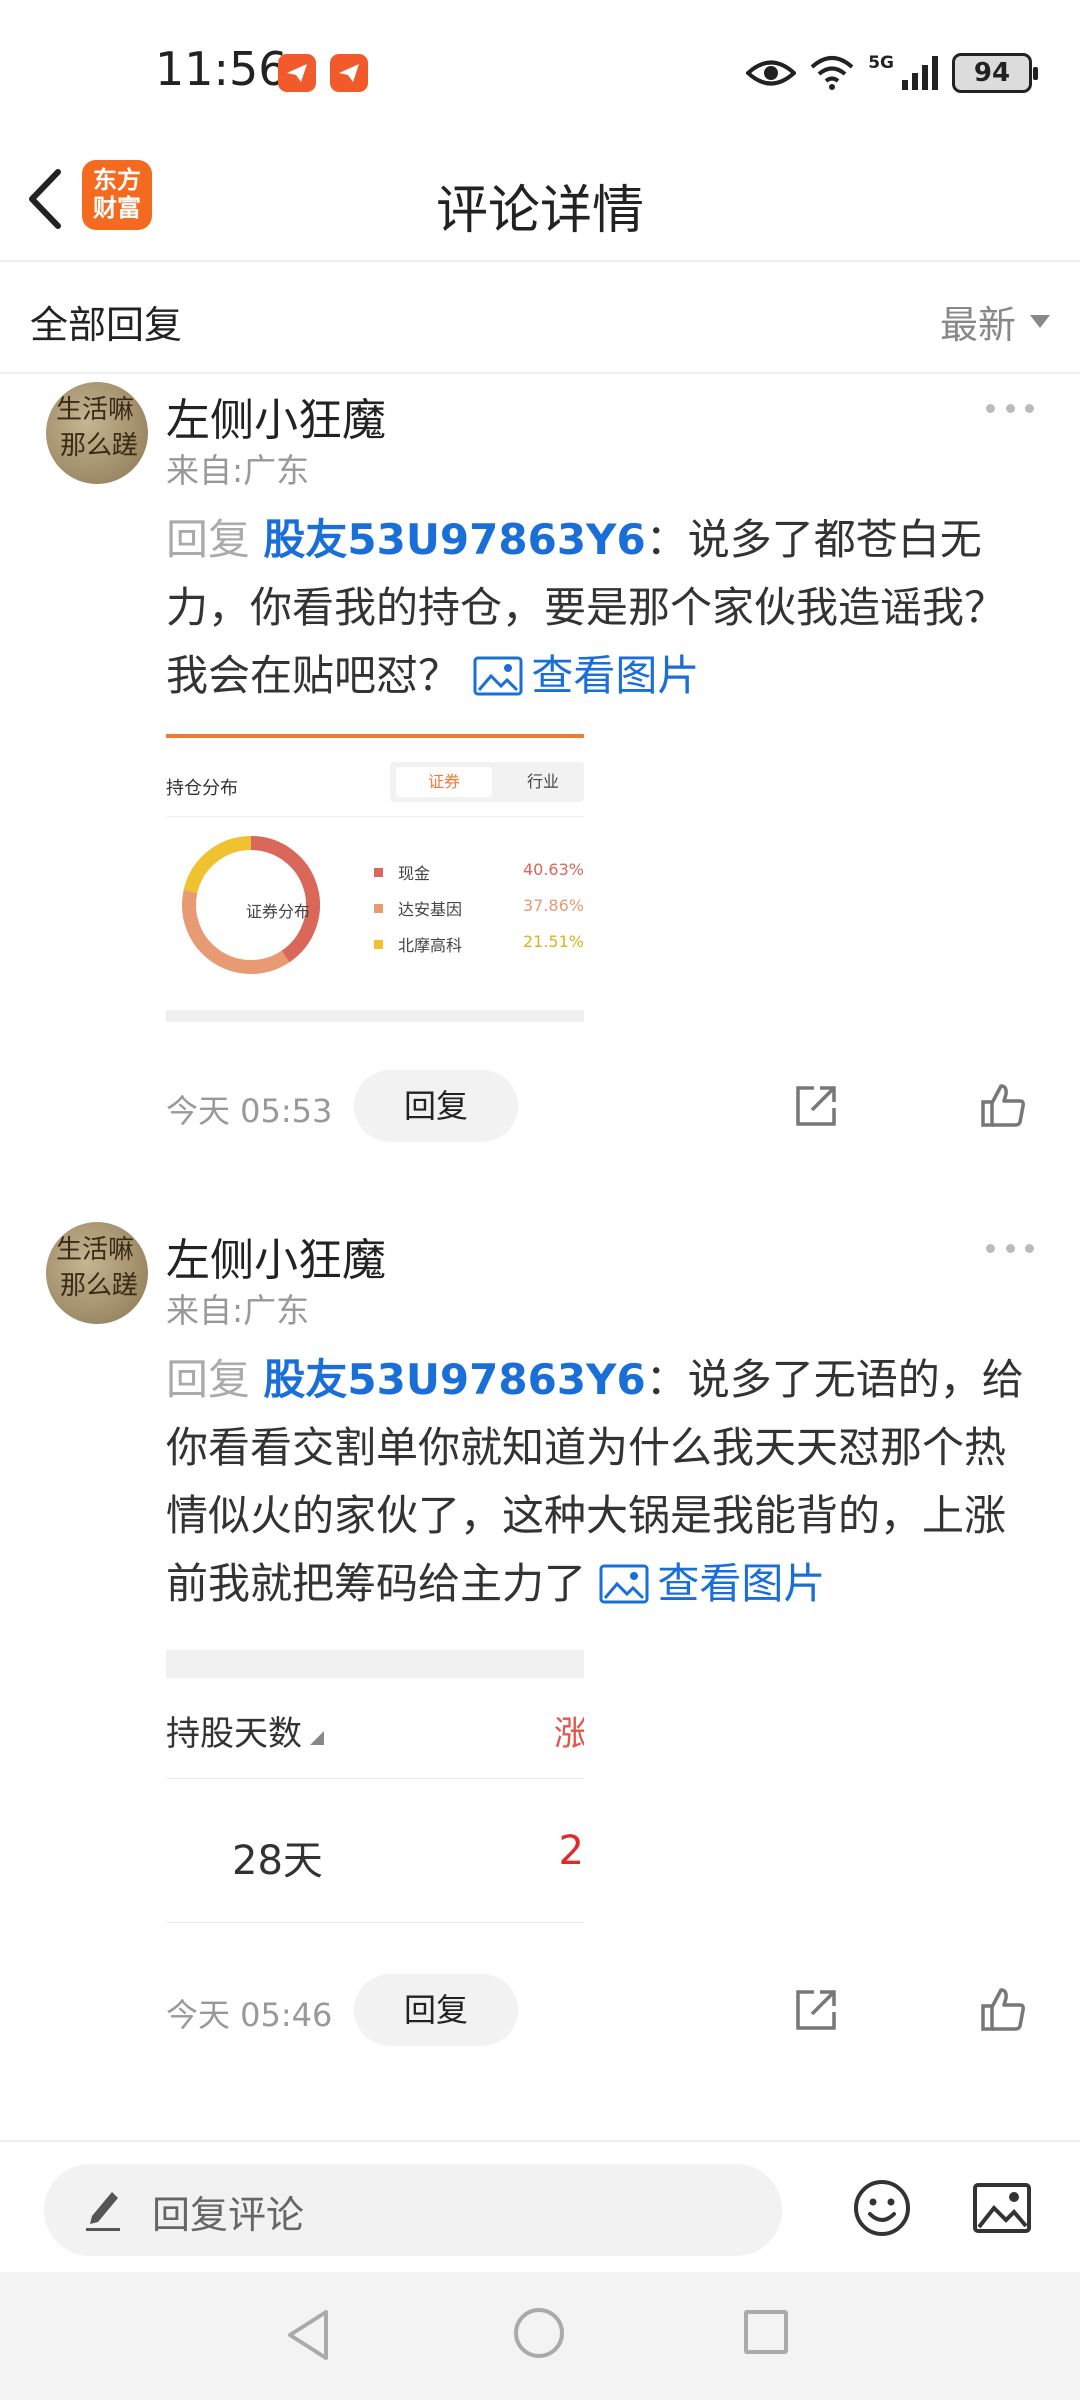 The height and width of the screenshot is (2400, 1080). I want to click on nav-bar: 东方 财富 评论详情, so click(540, 201).